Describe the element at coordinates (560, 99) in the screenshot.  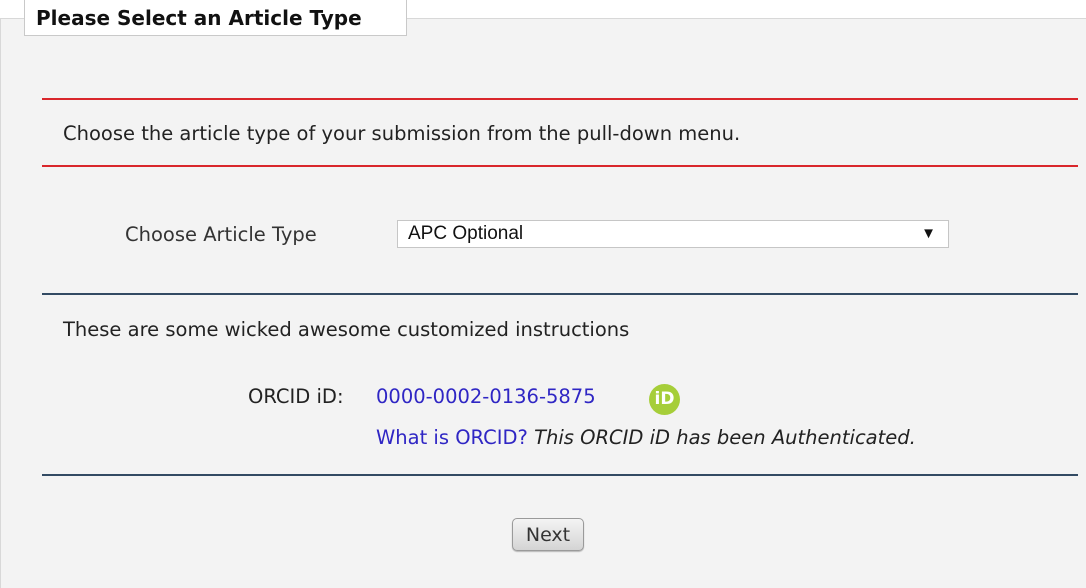
I see `divider-top-red` at that location.